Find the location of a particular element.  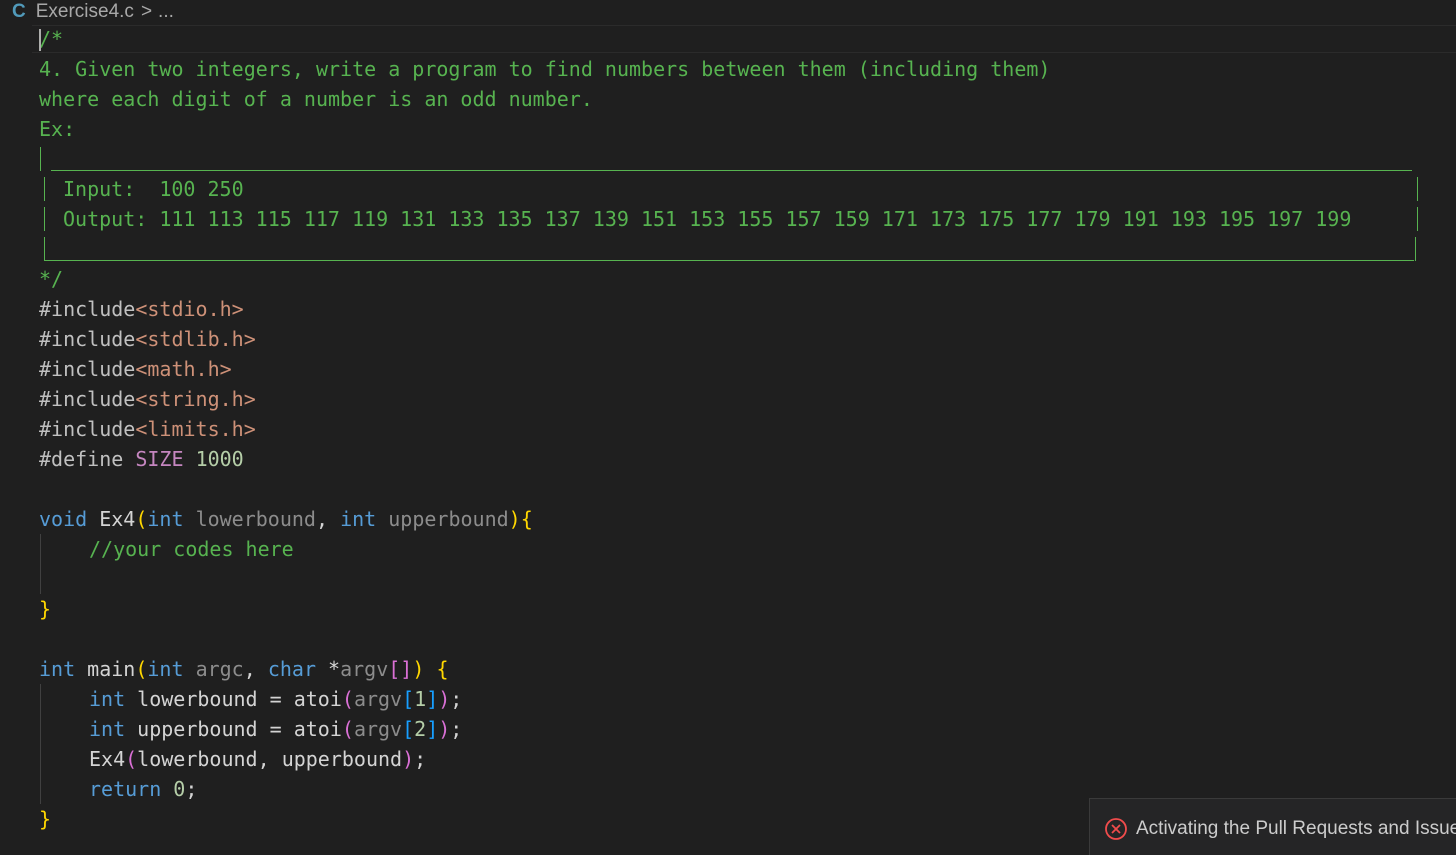

code-line-define: #define SIZE 1000 is located at coordinates (141, 459).